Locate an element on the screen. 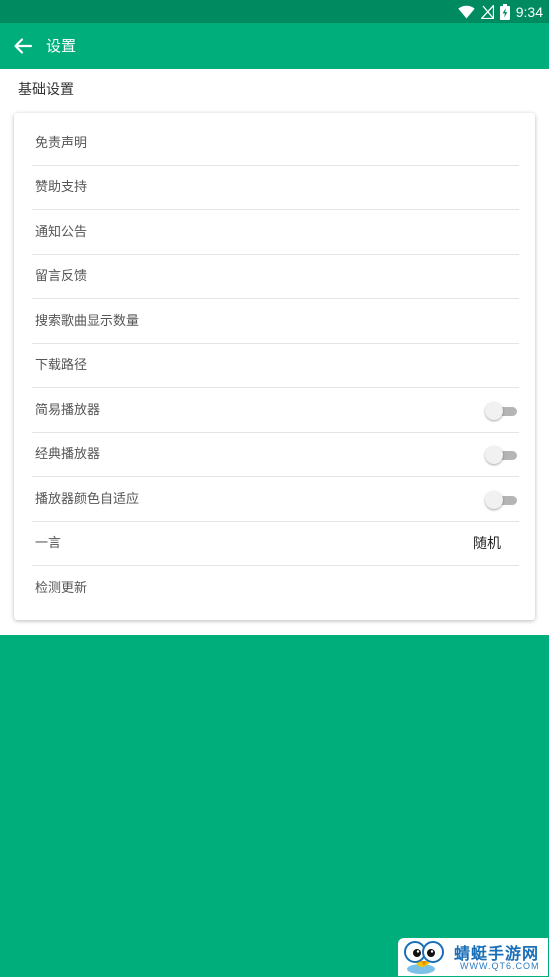 Image resolution: width=549 pixels, height=977 pixels. dragonfly-logo-icon is located at coordinates (424, 957).